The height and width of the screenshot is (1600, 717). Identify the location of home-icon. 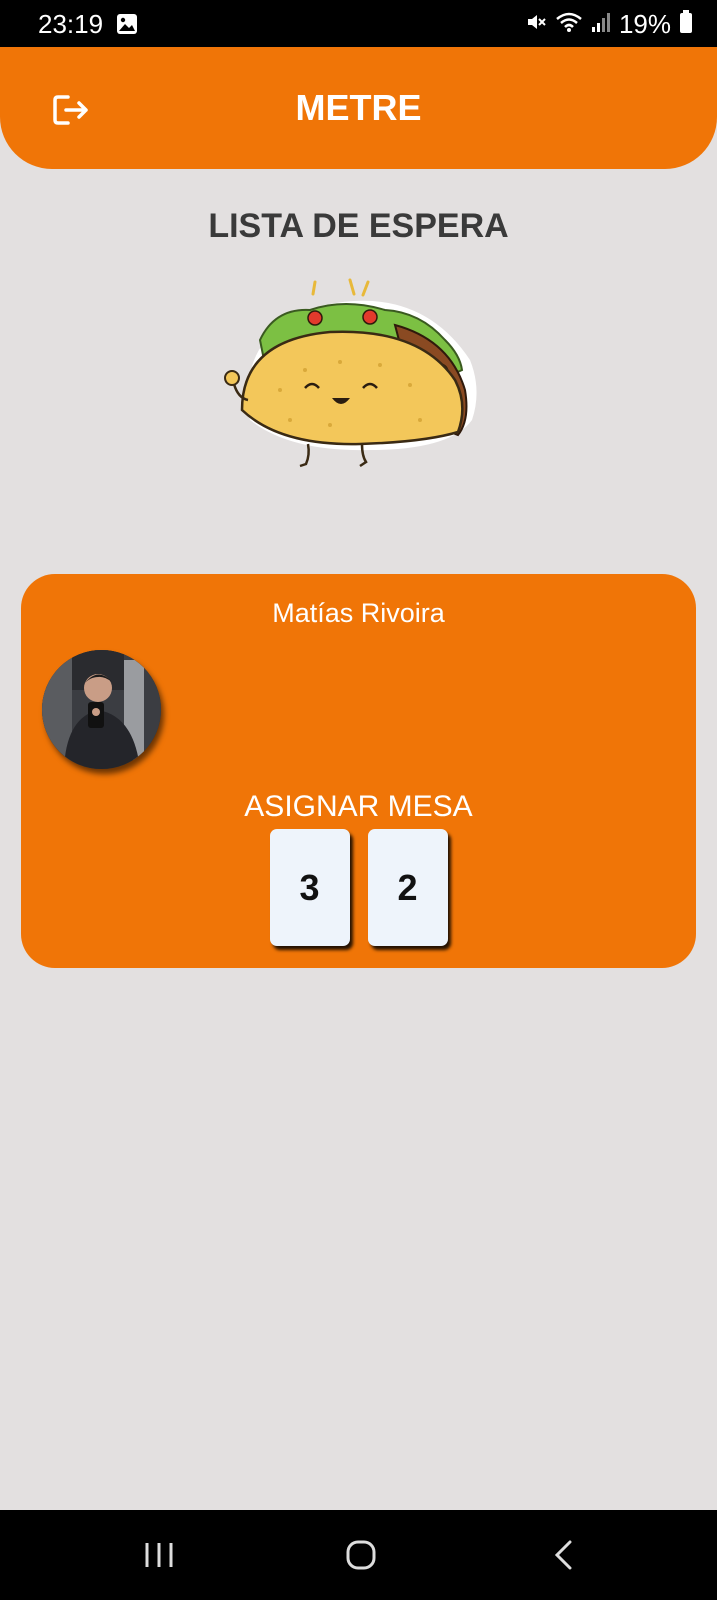
(361, 1555).